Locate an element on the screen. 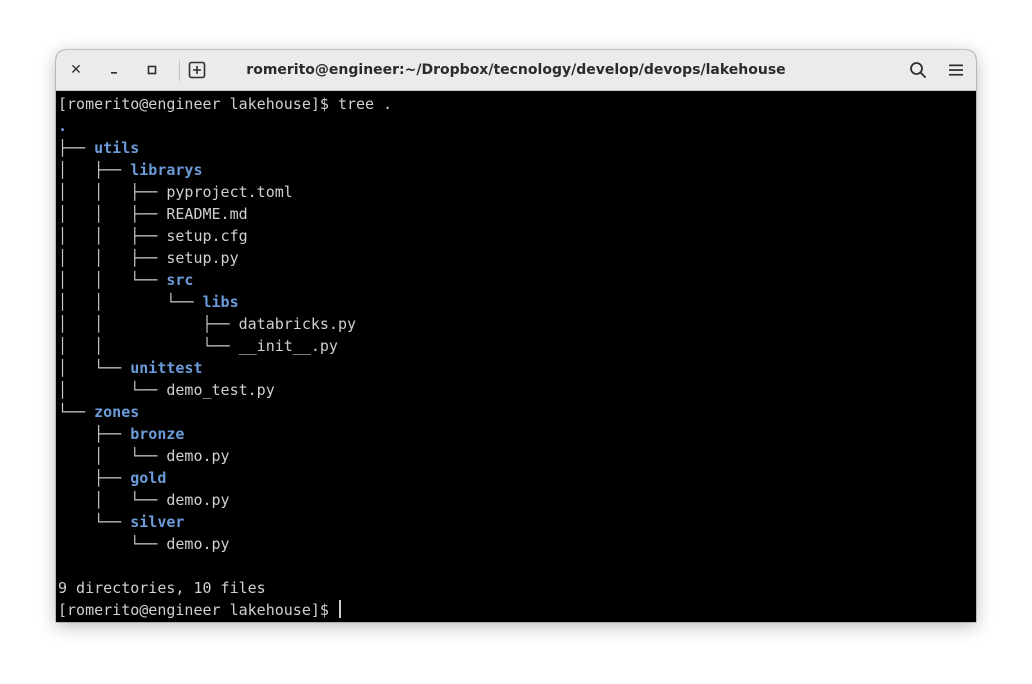 This screenshot has width=1032, height=684. tree-entry: │ │ ├── README.md is located at coordinates (517, 214).